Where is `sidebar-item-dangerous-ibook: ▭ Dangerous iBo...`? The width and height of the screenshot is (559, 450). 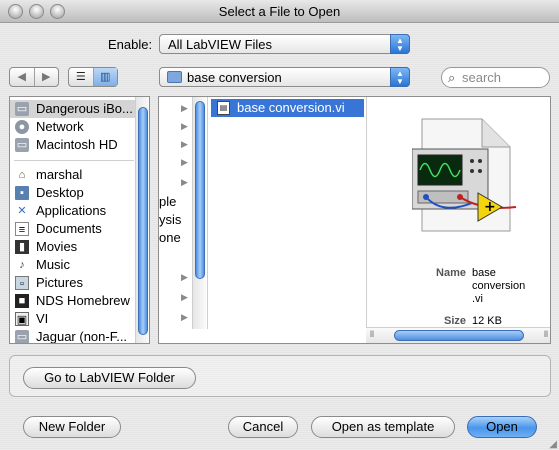
sidebar-item-dangerous-ibook: ▭ Dangerous iBo... is located at coordinates (73, 109).